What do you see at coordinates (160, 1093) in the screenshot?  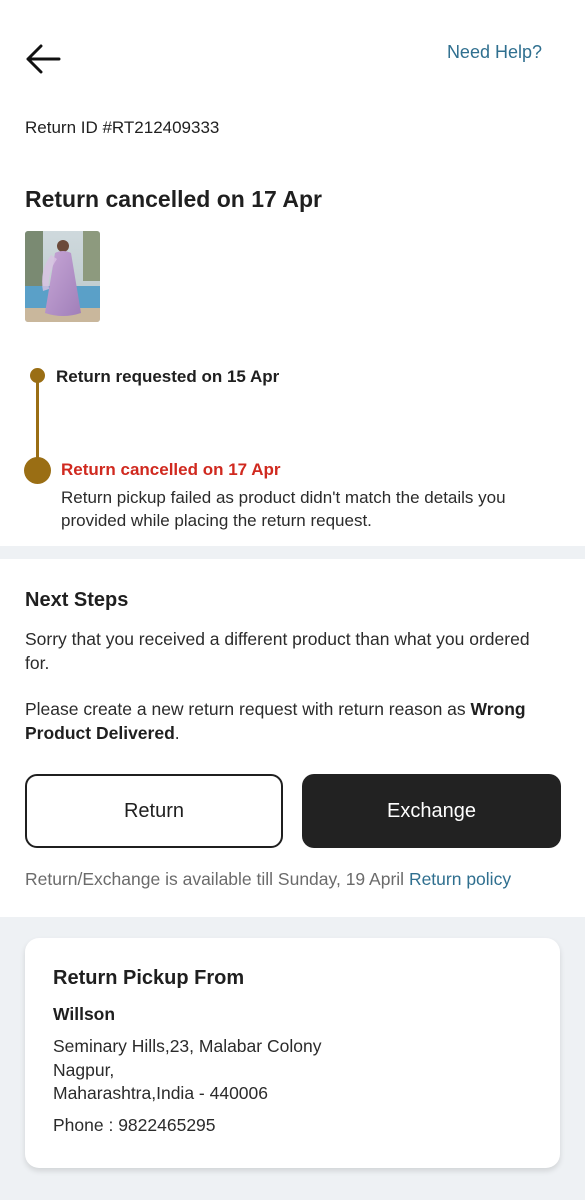 I see `pickup-address-line3: Maharashtra,India - 440006` at bounding box center [160, 1093].